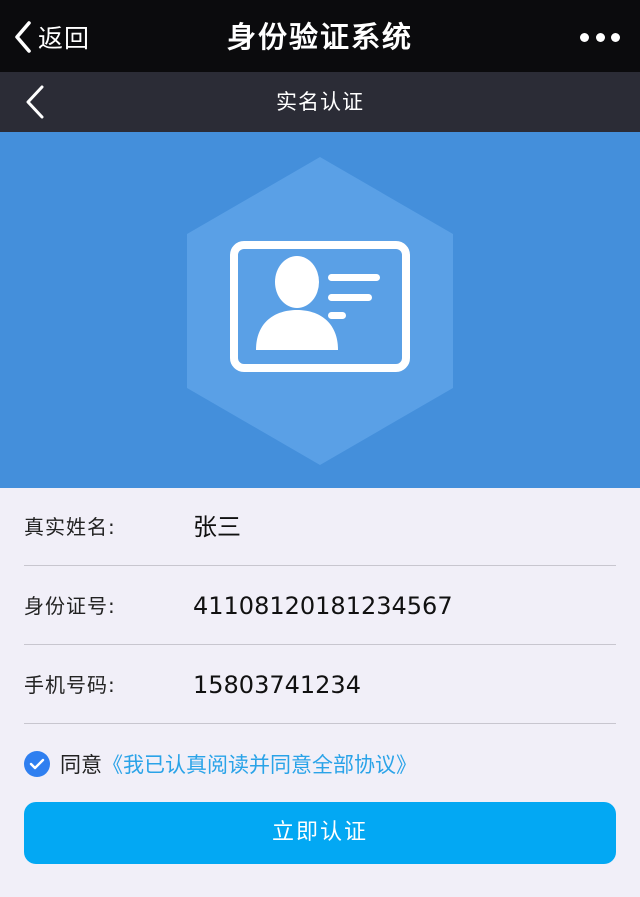  I want to click on more-button, so click(600, 37).